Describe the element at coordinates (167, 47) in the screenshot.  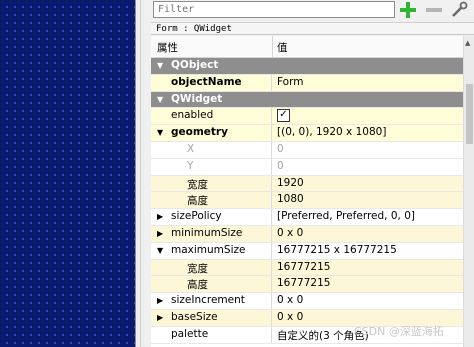
I see `header-property: 属性` at that location.